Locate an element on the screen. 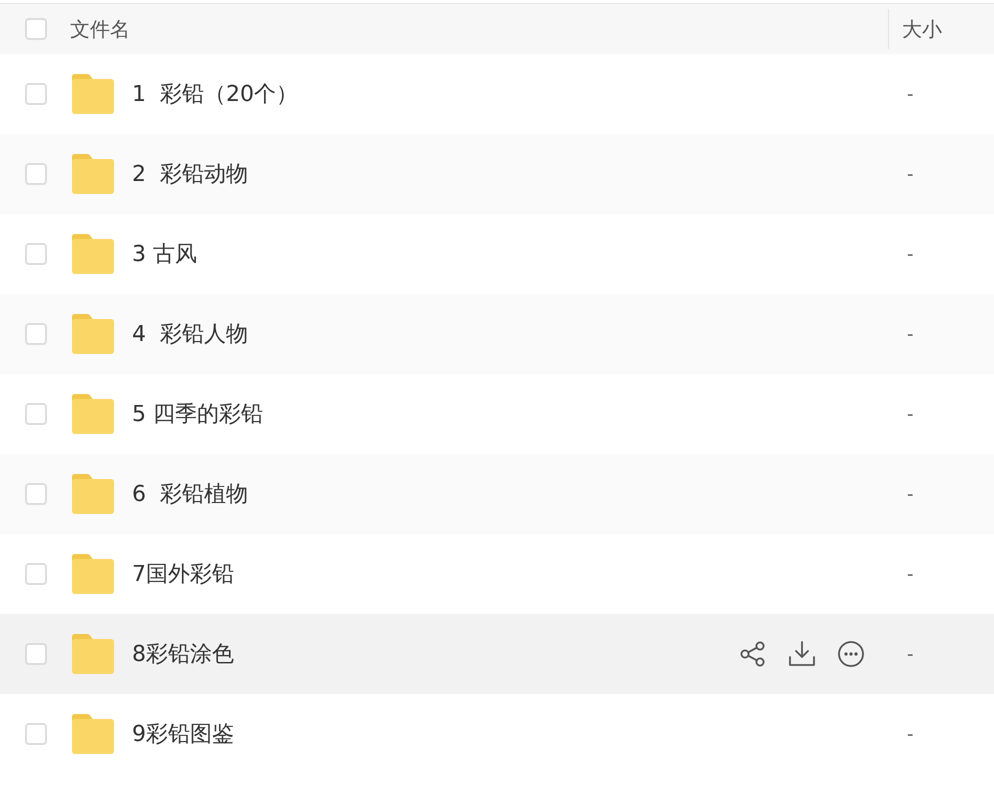 The width and height of the screenshot is (994, 798). file-name: 6 彩铅植物 is located at coordinates (190, 494).